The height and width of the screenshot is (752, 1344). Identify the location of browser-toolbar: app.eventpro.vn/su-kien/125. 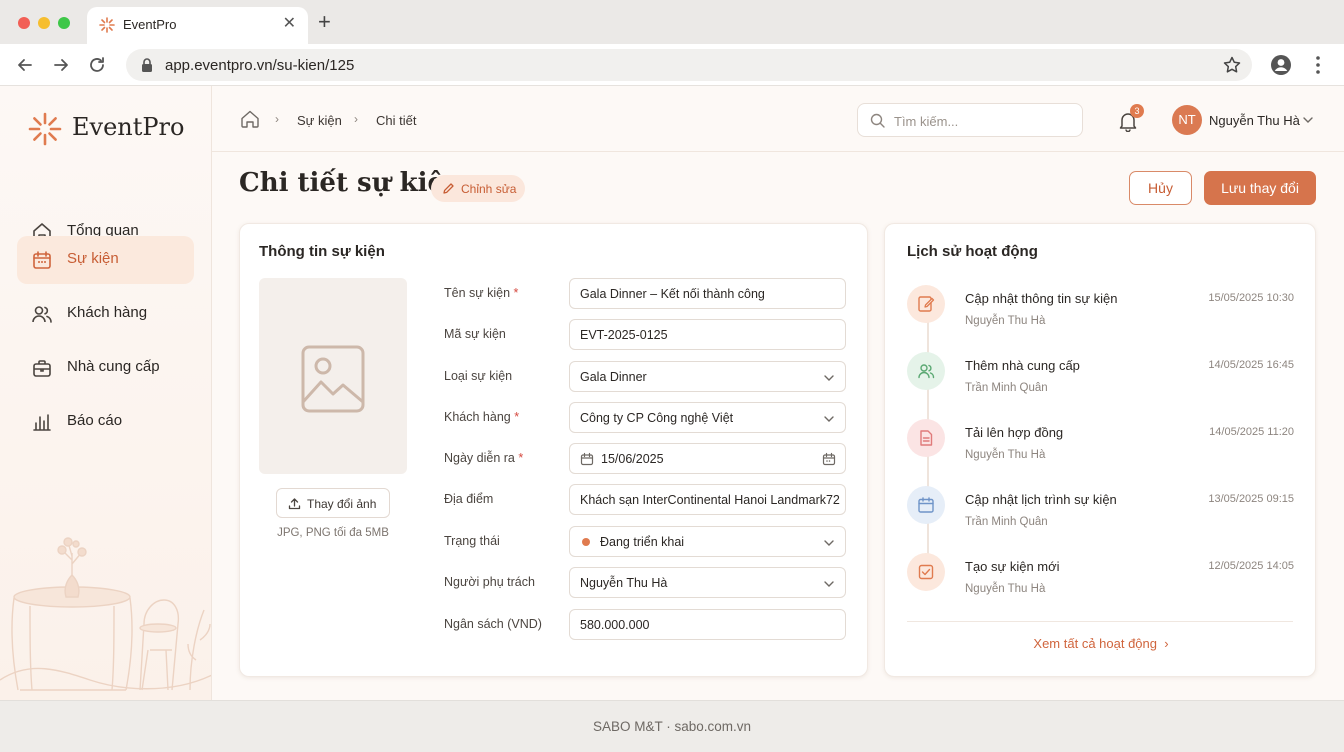
(672, 65).